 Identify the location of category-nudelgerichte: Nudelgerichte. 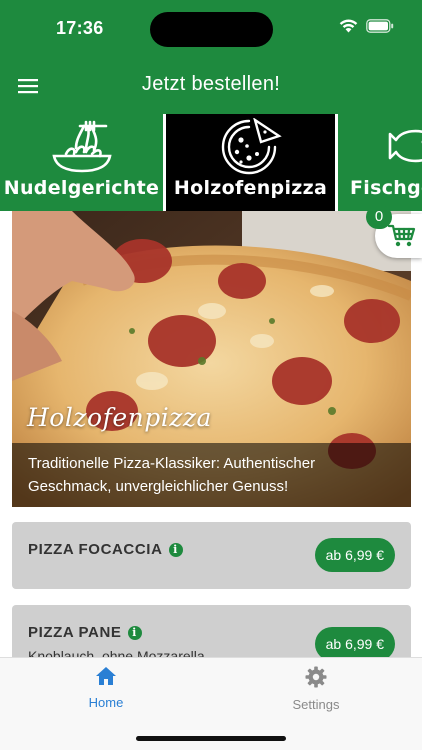
(81, 162).